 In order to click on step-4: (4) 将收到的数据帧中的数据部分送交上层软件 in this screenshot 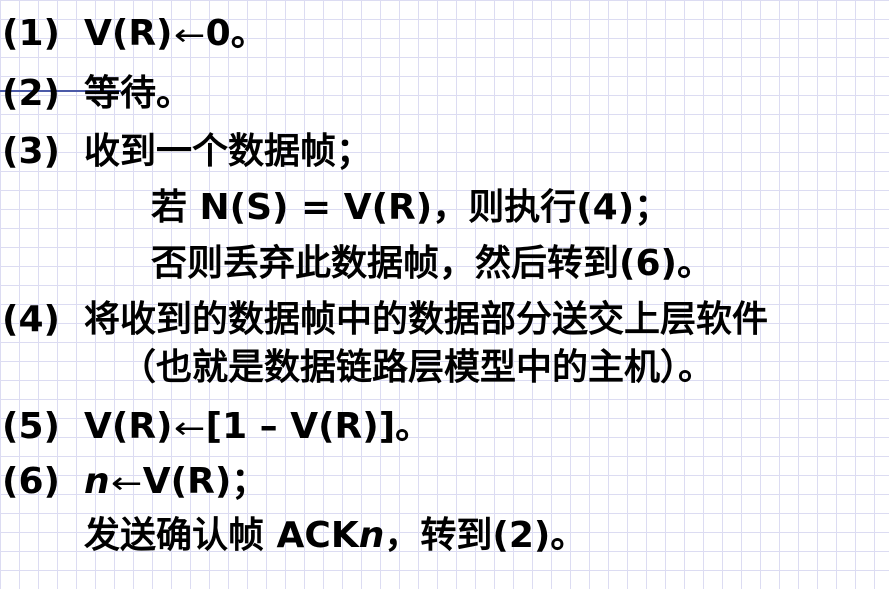, I will do `click(385, 320)`.